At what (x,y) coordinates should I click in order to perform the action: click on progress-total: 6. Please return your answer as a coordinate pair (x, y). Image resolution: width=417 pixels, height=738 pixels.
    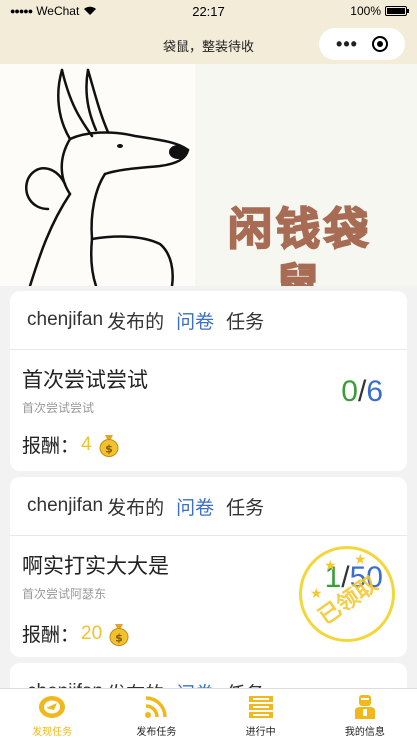
    Looking at the image, I should click on (374, 391).